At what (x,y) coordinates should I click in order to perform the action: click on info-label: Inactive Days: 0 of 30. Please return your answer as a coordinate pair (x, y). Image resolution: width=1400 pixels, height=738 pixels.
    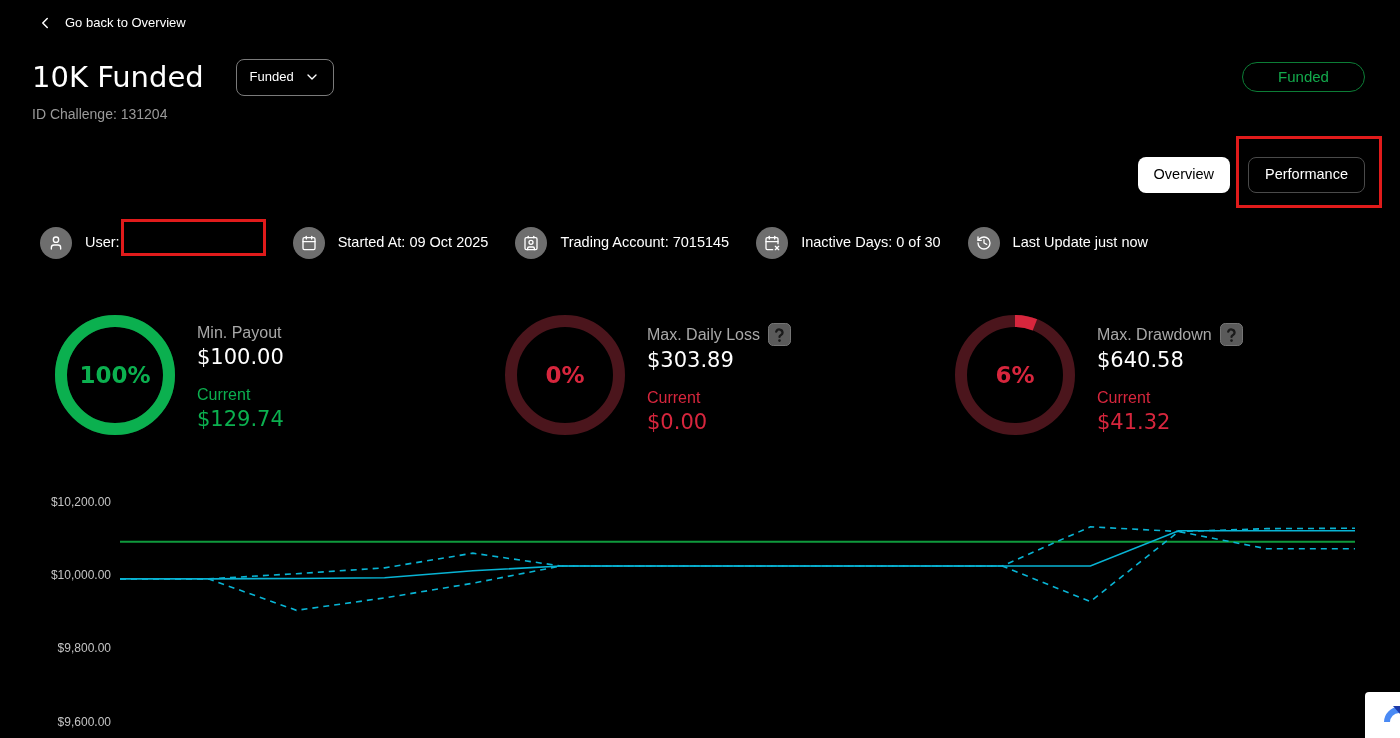
    Looking at the image, I should click on (871, 243).